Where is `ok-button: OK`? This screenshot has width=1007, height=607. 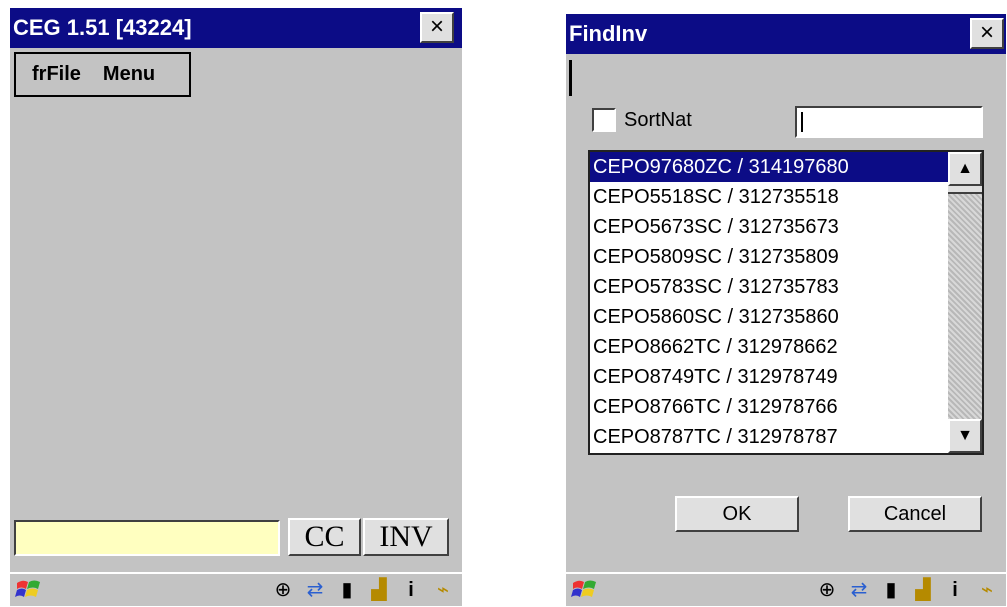
ok-button: OK is located at coordinates (737, 514).